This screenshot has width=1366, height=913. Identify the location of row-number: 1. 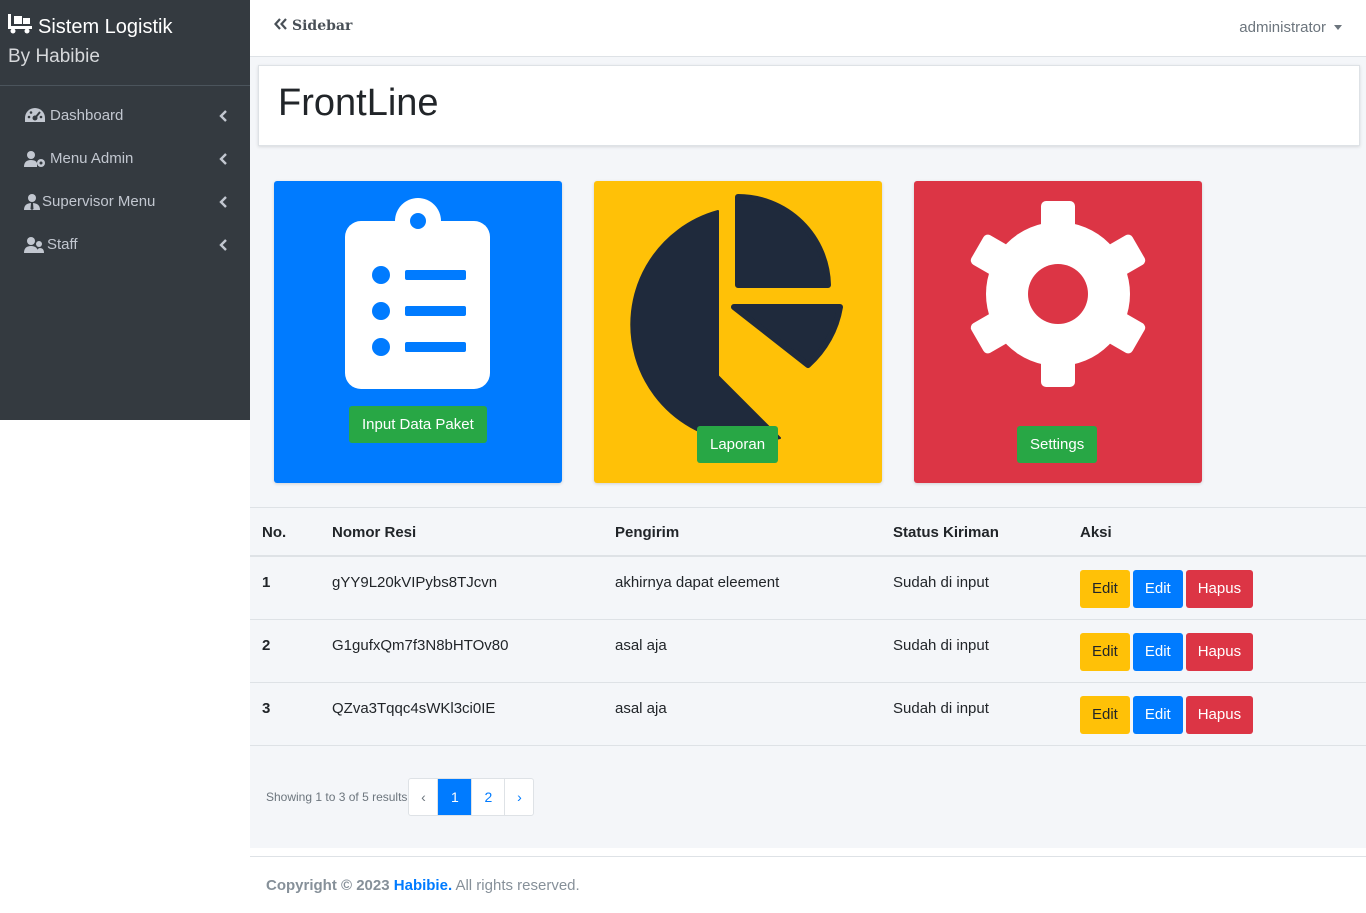
(266, 582).